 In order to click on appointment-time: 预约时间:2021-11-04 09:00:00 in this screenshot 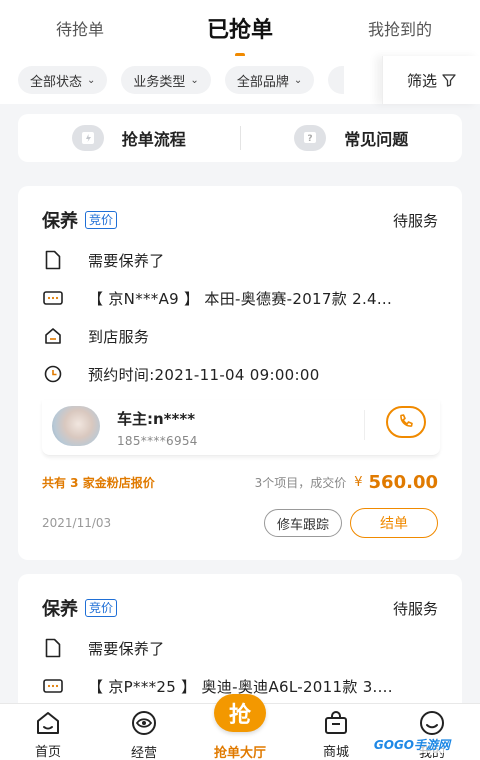, I will do `click(204, 374)`.